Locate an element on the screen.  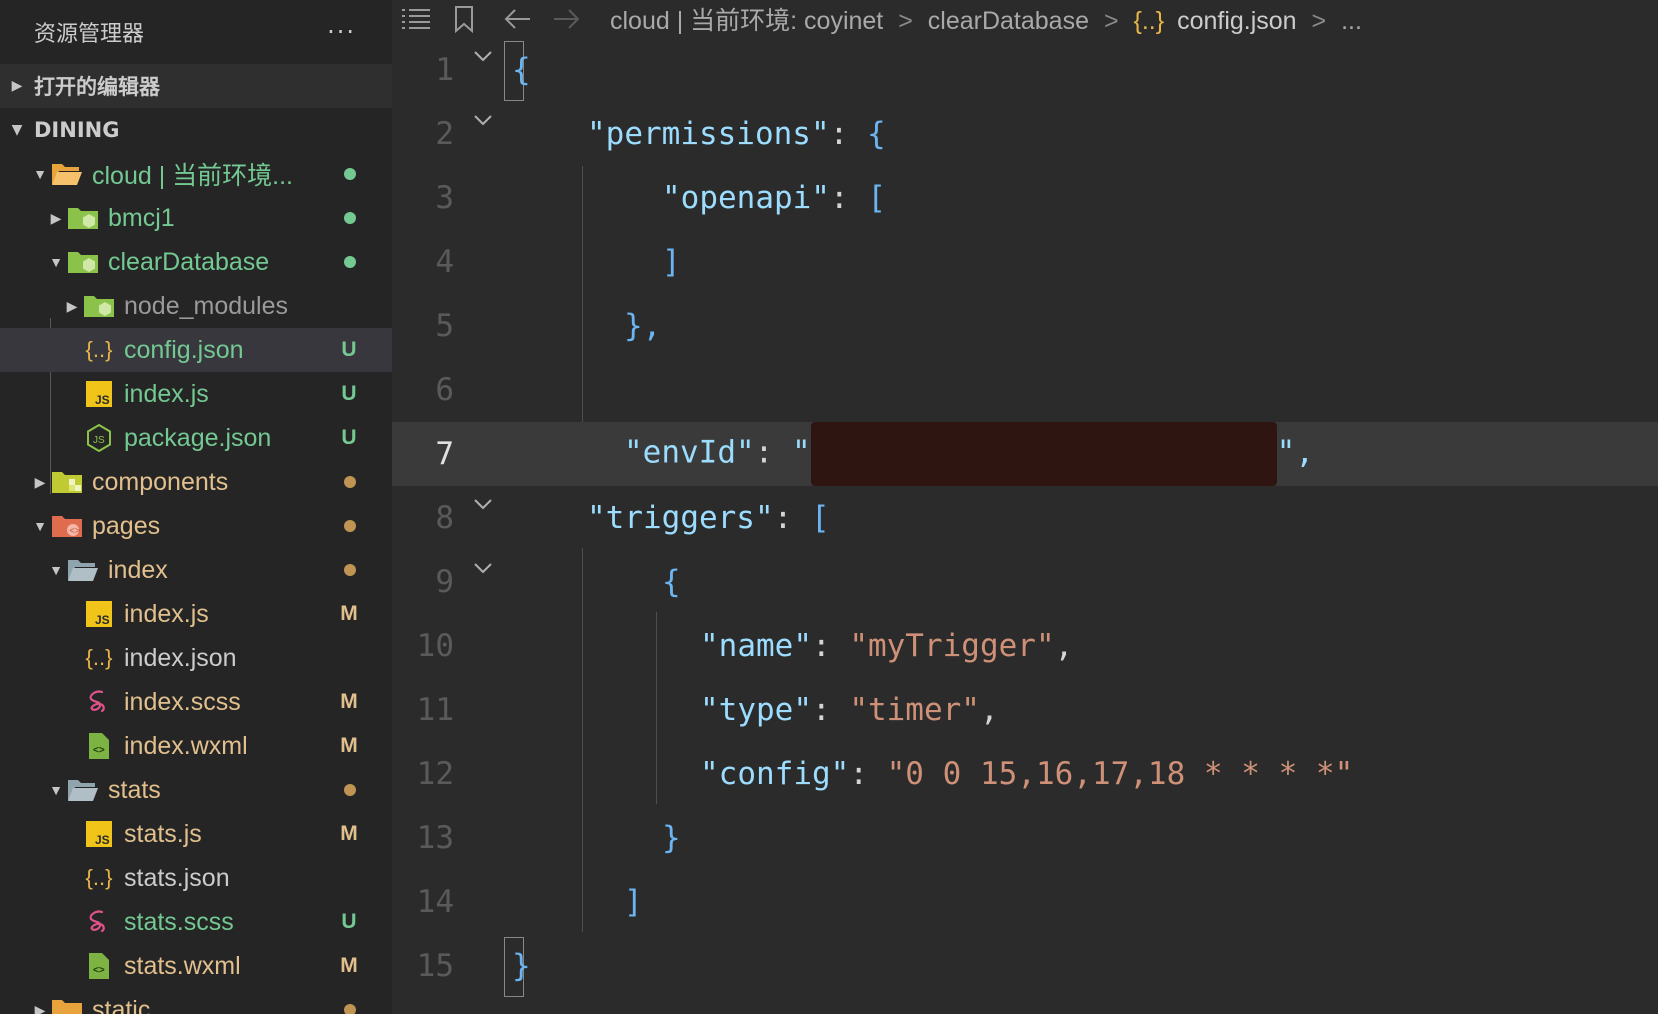
tree-file-stats-scss: stats.scss U is located at coordinates (196, 922).